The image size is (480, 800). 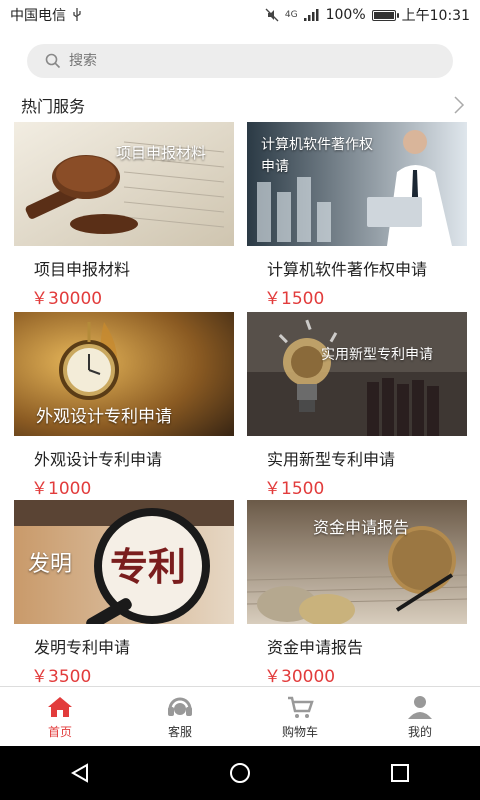 What do you see at coordinates (180, 717) in the screenshot?
I see `tab-customer-service: 客服` at bounding box center [180, 717].